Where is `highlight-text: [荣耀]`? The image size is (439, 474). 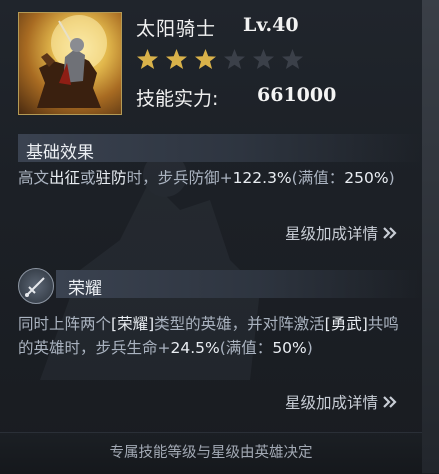 highlight-text: [荣耀] is located at coordinates (133, 324).